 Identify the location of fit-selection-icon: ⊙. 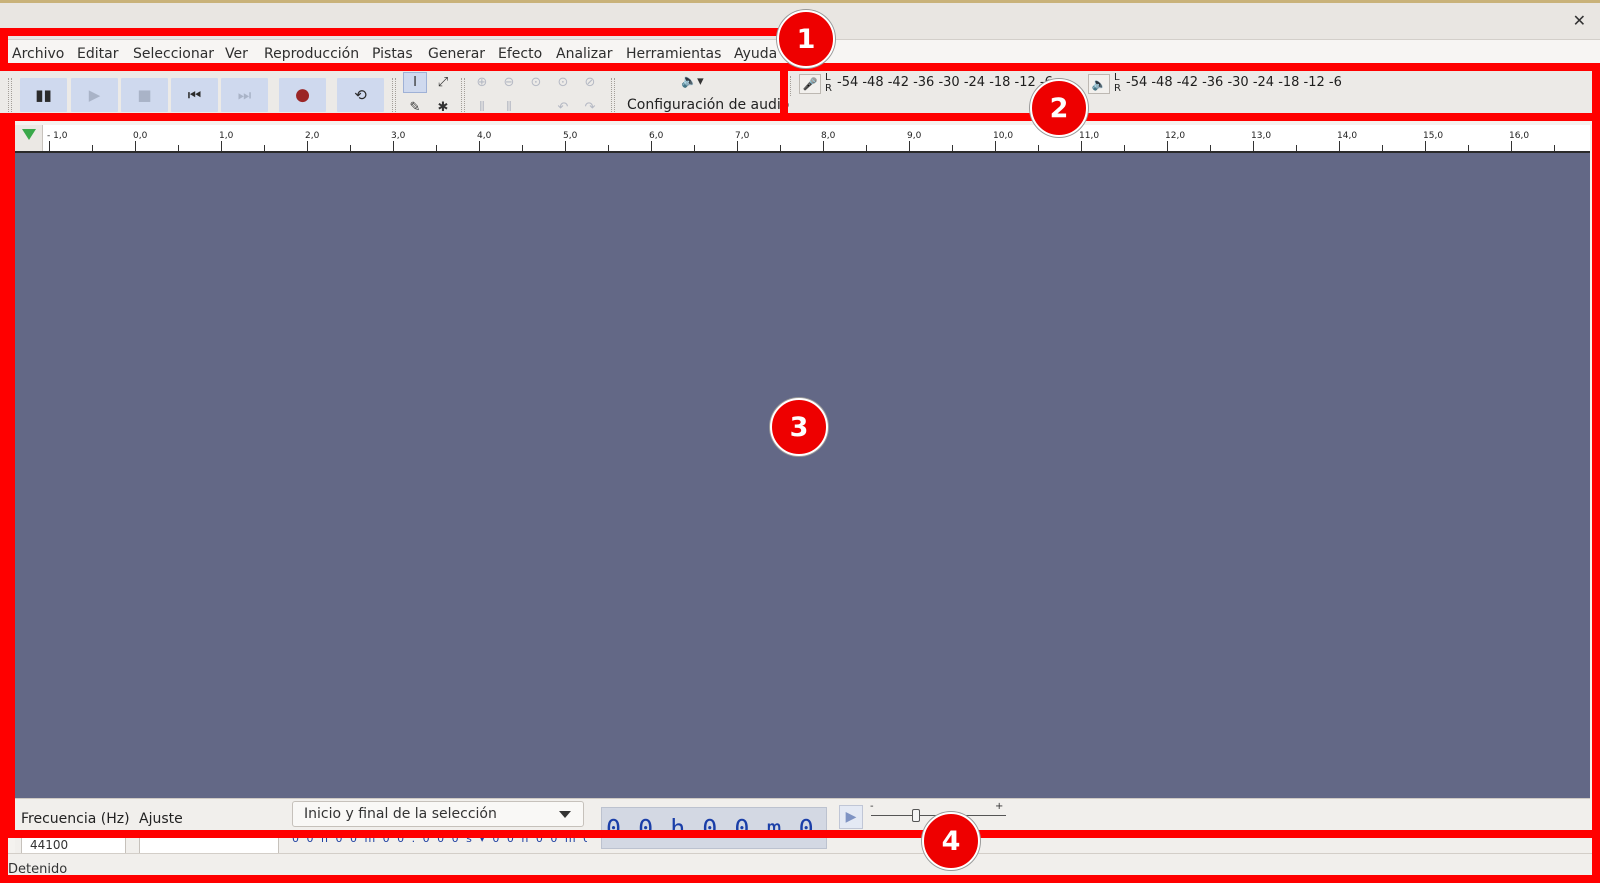
(536, 82).